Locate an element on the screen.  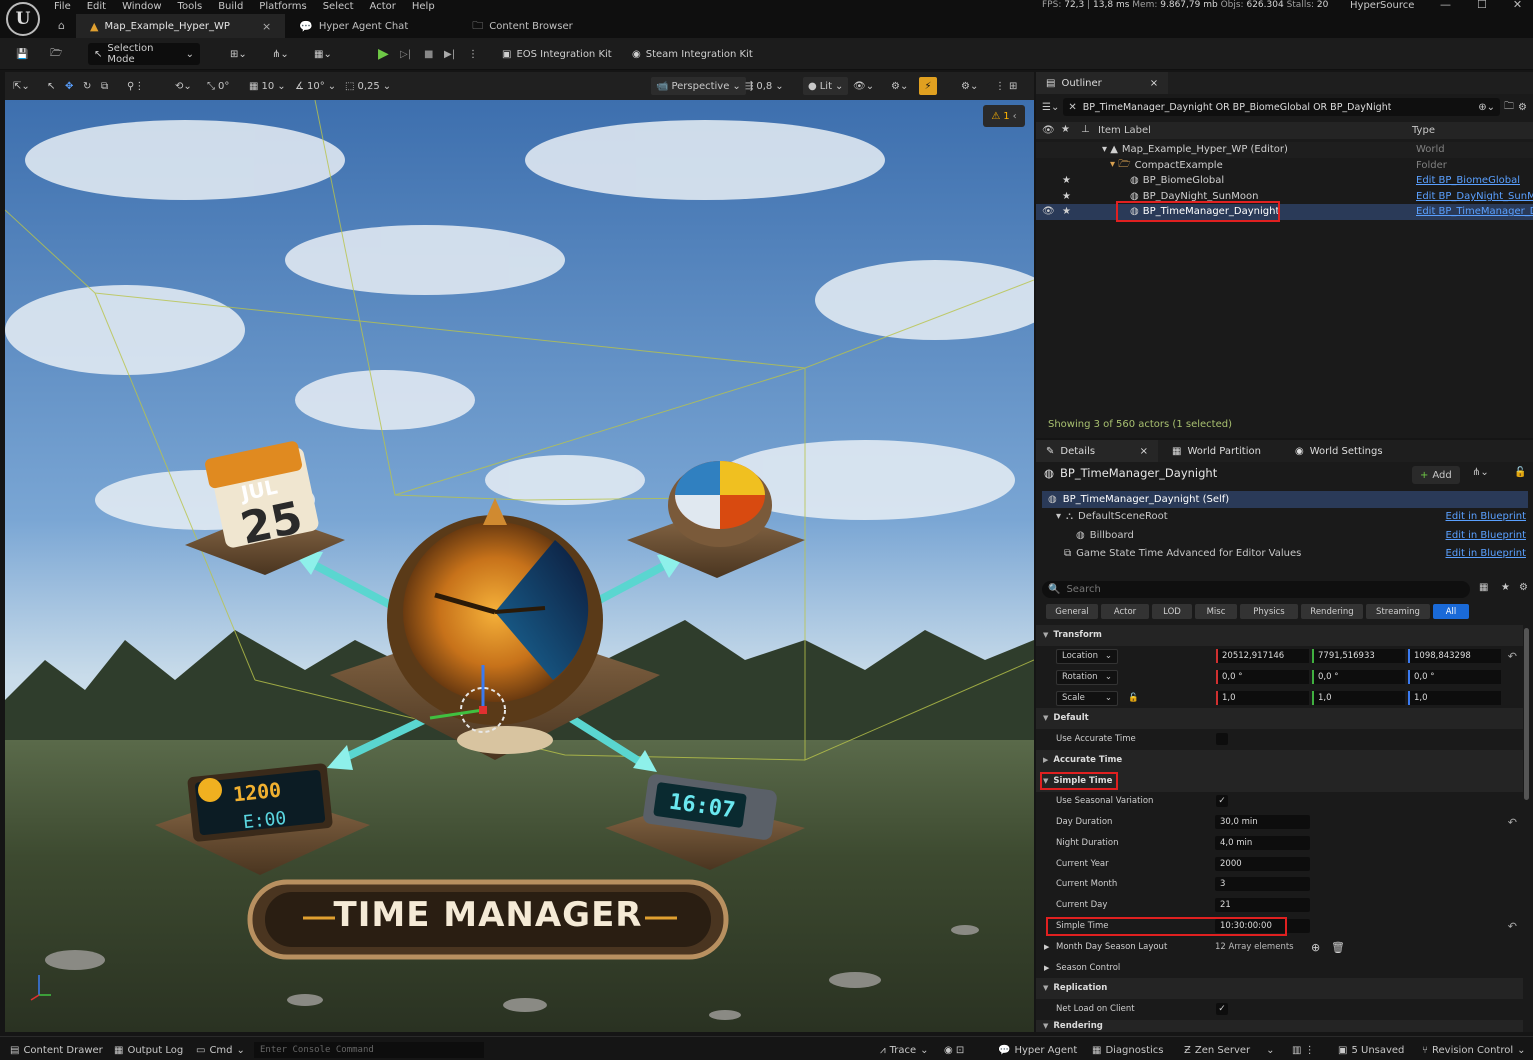
new-folder-icon: 🗀 is located at coordinates (1509, 107).